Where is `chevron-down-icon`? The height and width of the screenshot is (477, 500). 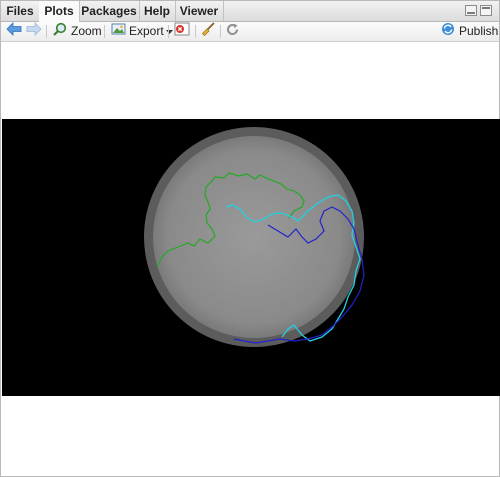 chevron-down-icon is located at coordinates (169, 31).